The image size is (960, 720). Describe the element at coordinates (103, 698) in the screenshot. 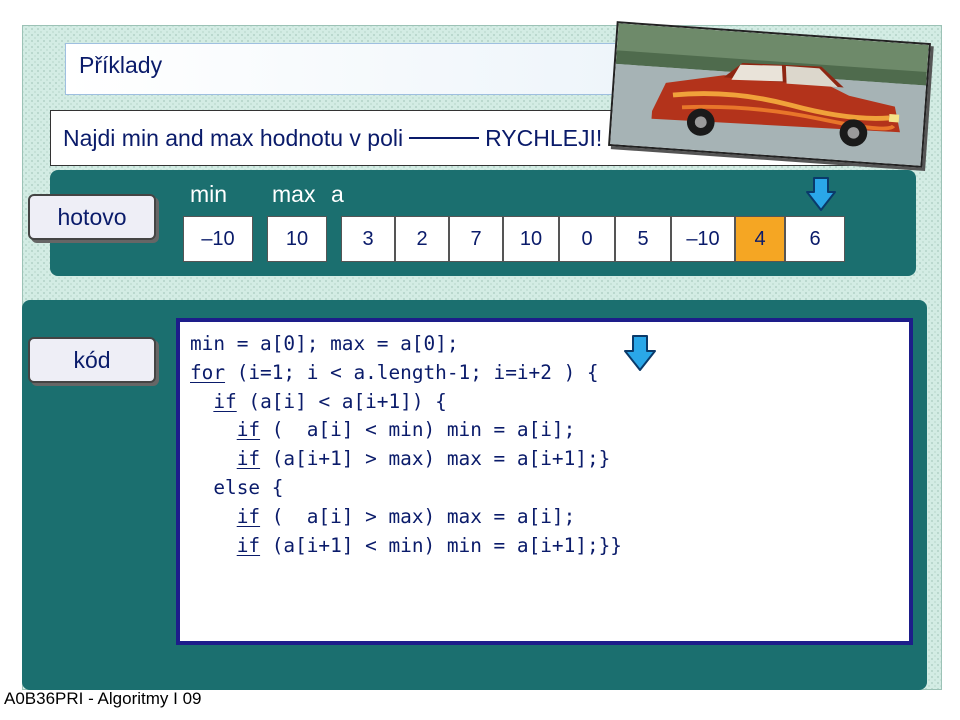

I see `footer-text: A0B36PRI - Algoritmy I 09` at that location.